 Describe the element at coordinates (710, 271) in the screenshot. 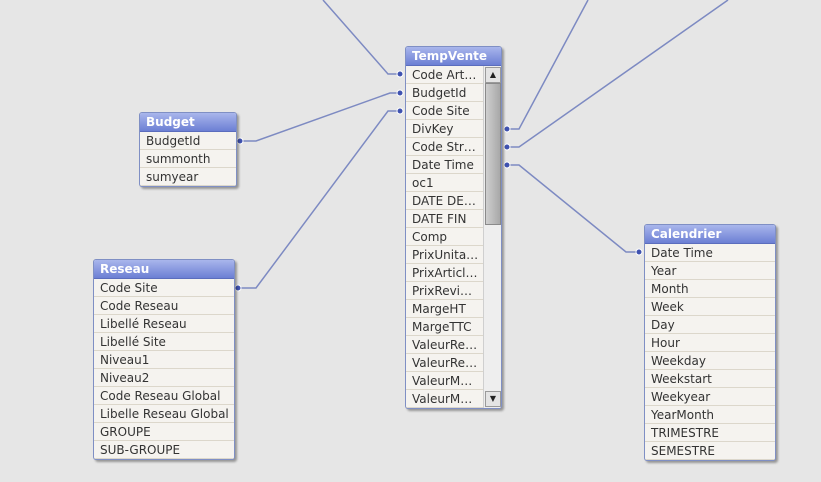

I see `field-row: Year` at that location.